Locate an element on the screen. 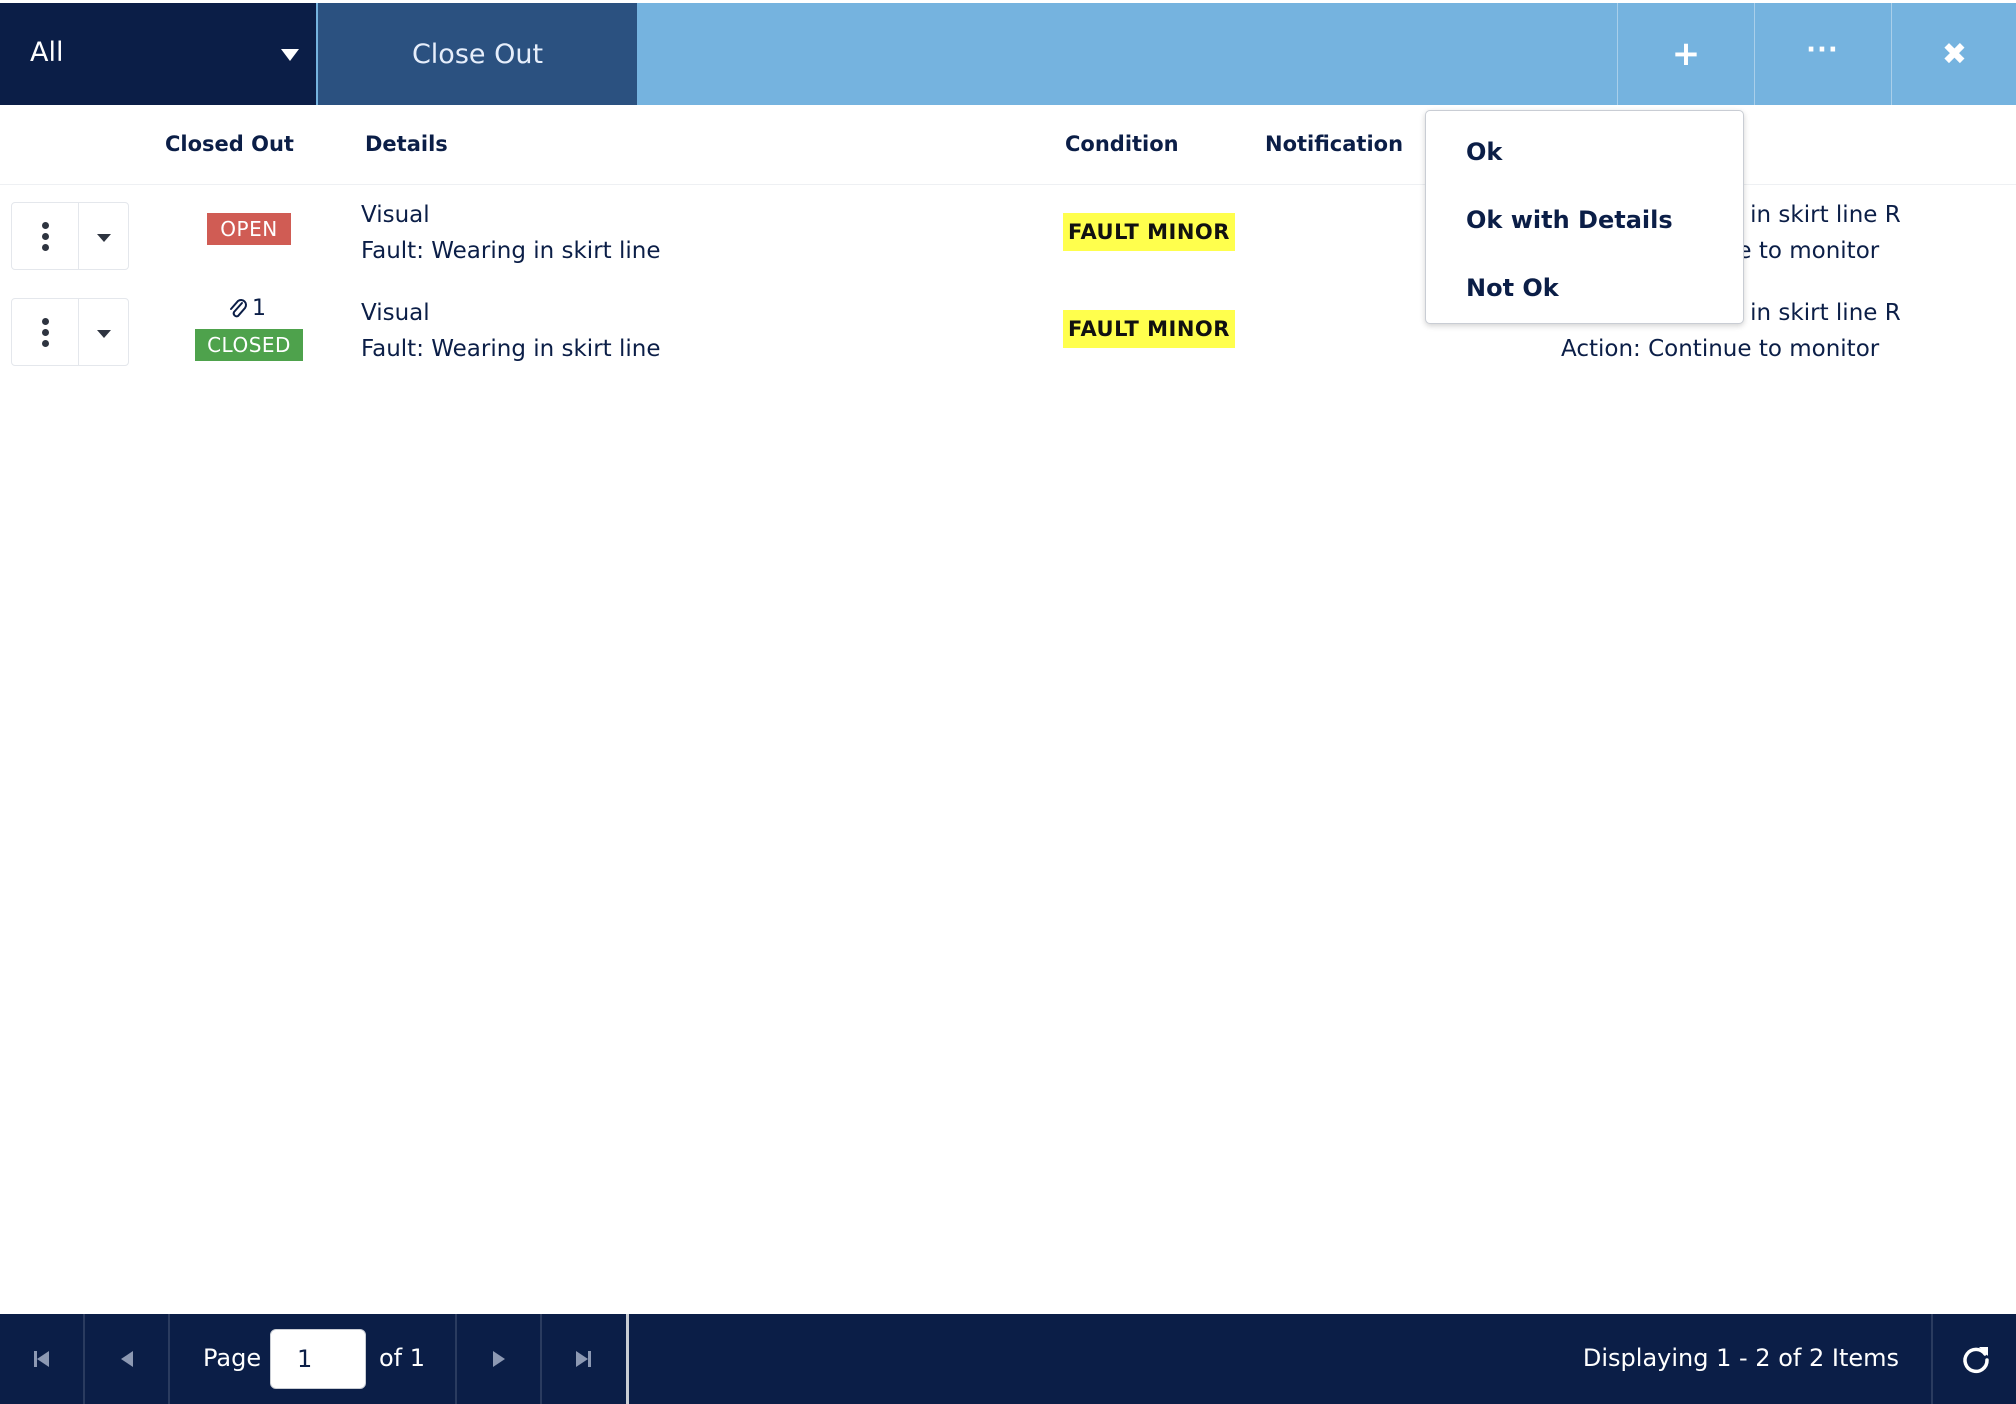 This screenshot has height=1404, width=2016. column-header-notification: Notification is located at coordinates (1334, 144).